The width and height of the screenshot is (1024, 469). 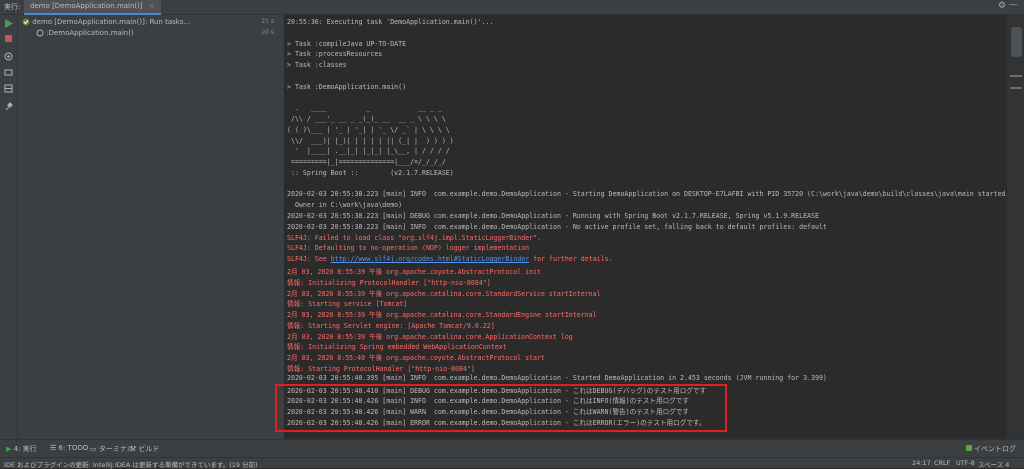 What do you see at coordinates (133, 449) in the screenshot?
I see `build-icon: ⚒` at bounding box center [133, 449].